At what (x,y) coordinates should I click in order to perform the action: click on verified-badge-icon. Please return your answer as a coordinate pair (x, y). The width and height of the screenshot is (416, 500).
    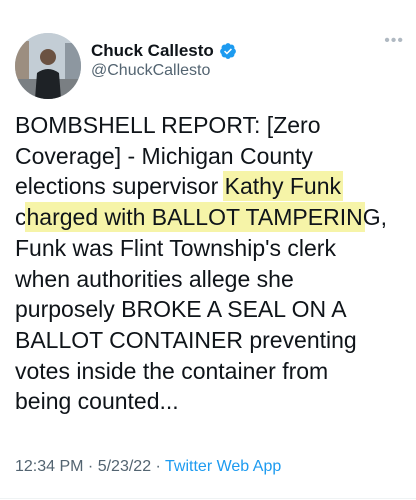
    Looking at the image, I should click on (228, 51).